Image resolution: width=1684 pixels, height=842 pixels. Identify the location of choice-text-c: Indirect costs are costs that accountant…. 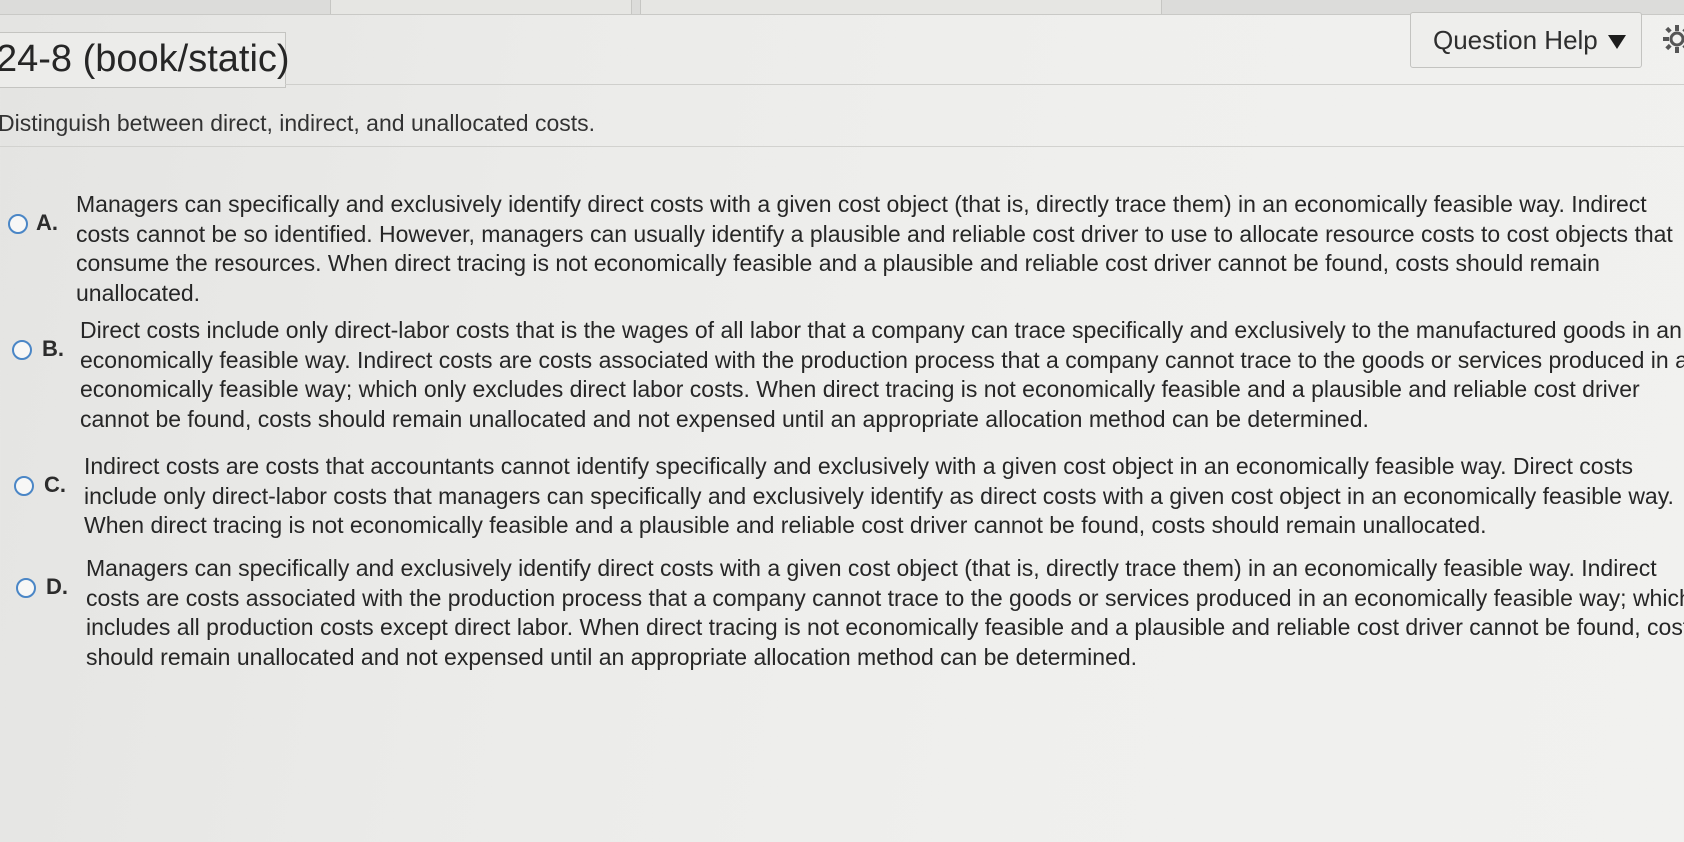
(879, 496).